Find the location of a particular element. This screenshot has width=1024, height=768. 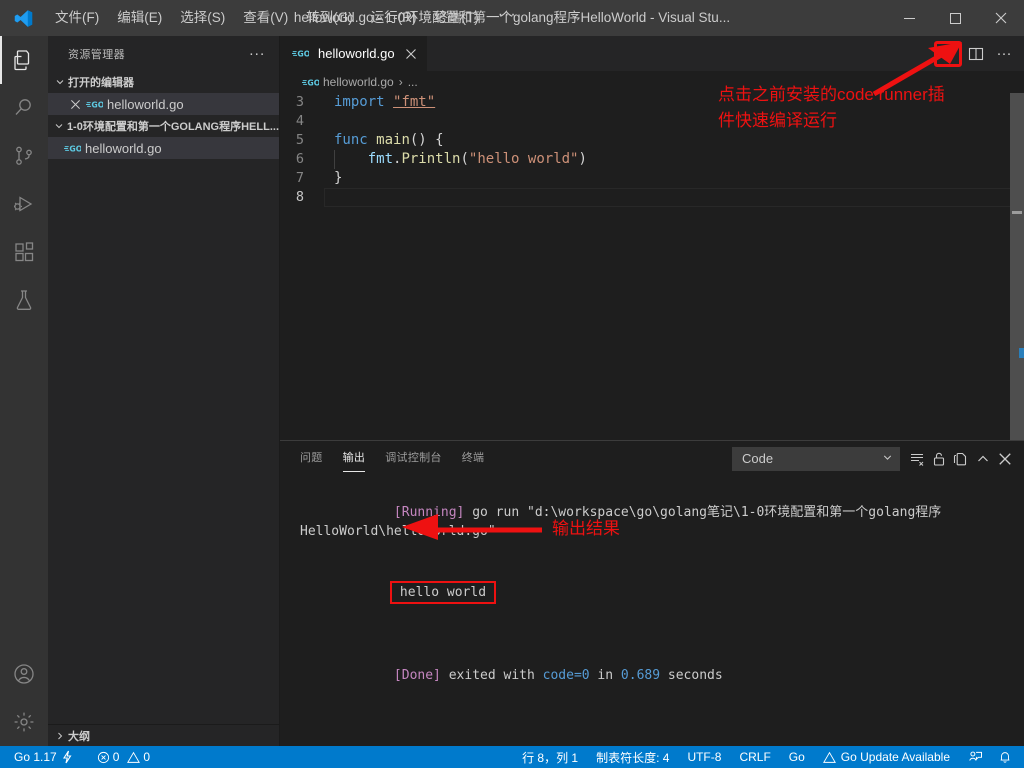

open-editor-item: GO helloworld.go is located at coordinates (163, 104).